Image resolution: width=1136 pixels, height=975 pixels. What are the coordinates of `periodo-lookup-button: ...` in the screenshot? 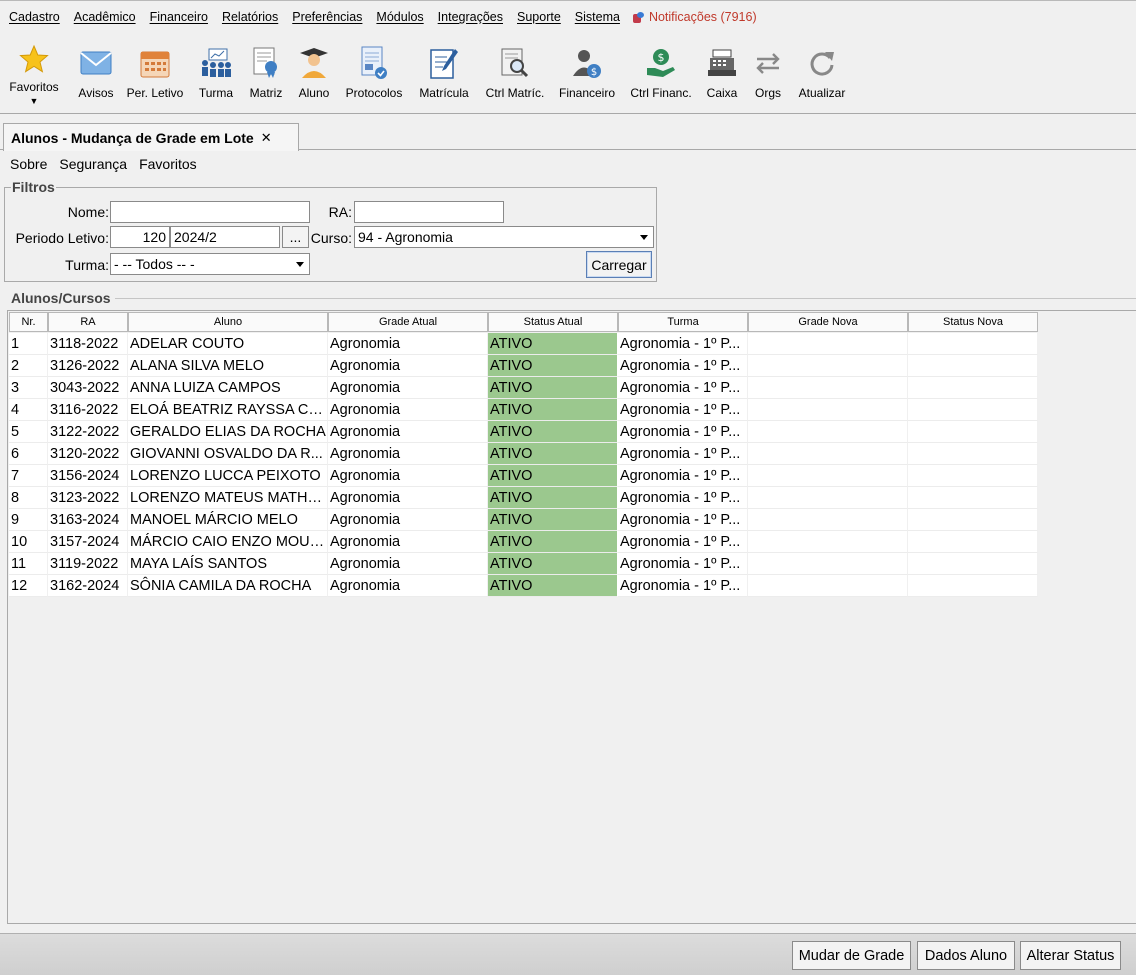 It's located at (295, 237).